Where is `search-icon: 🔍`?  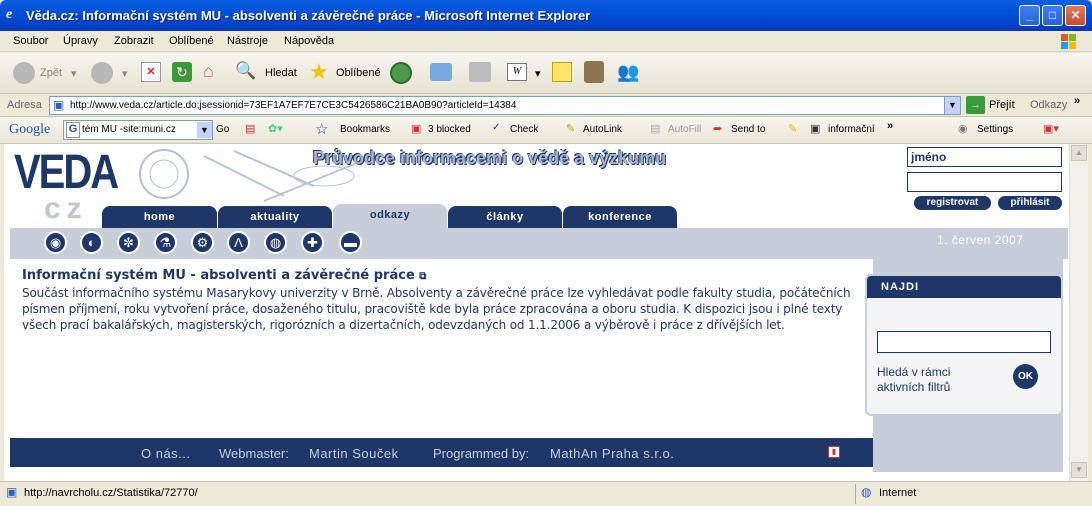 search-icon: 🔍 is located at coordinates (246, 72).